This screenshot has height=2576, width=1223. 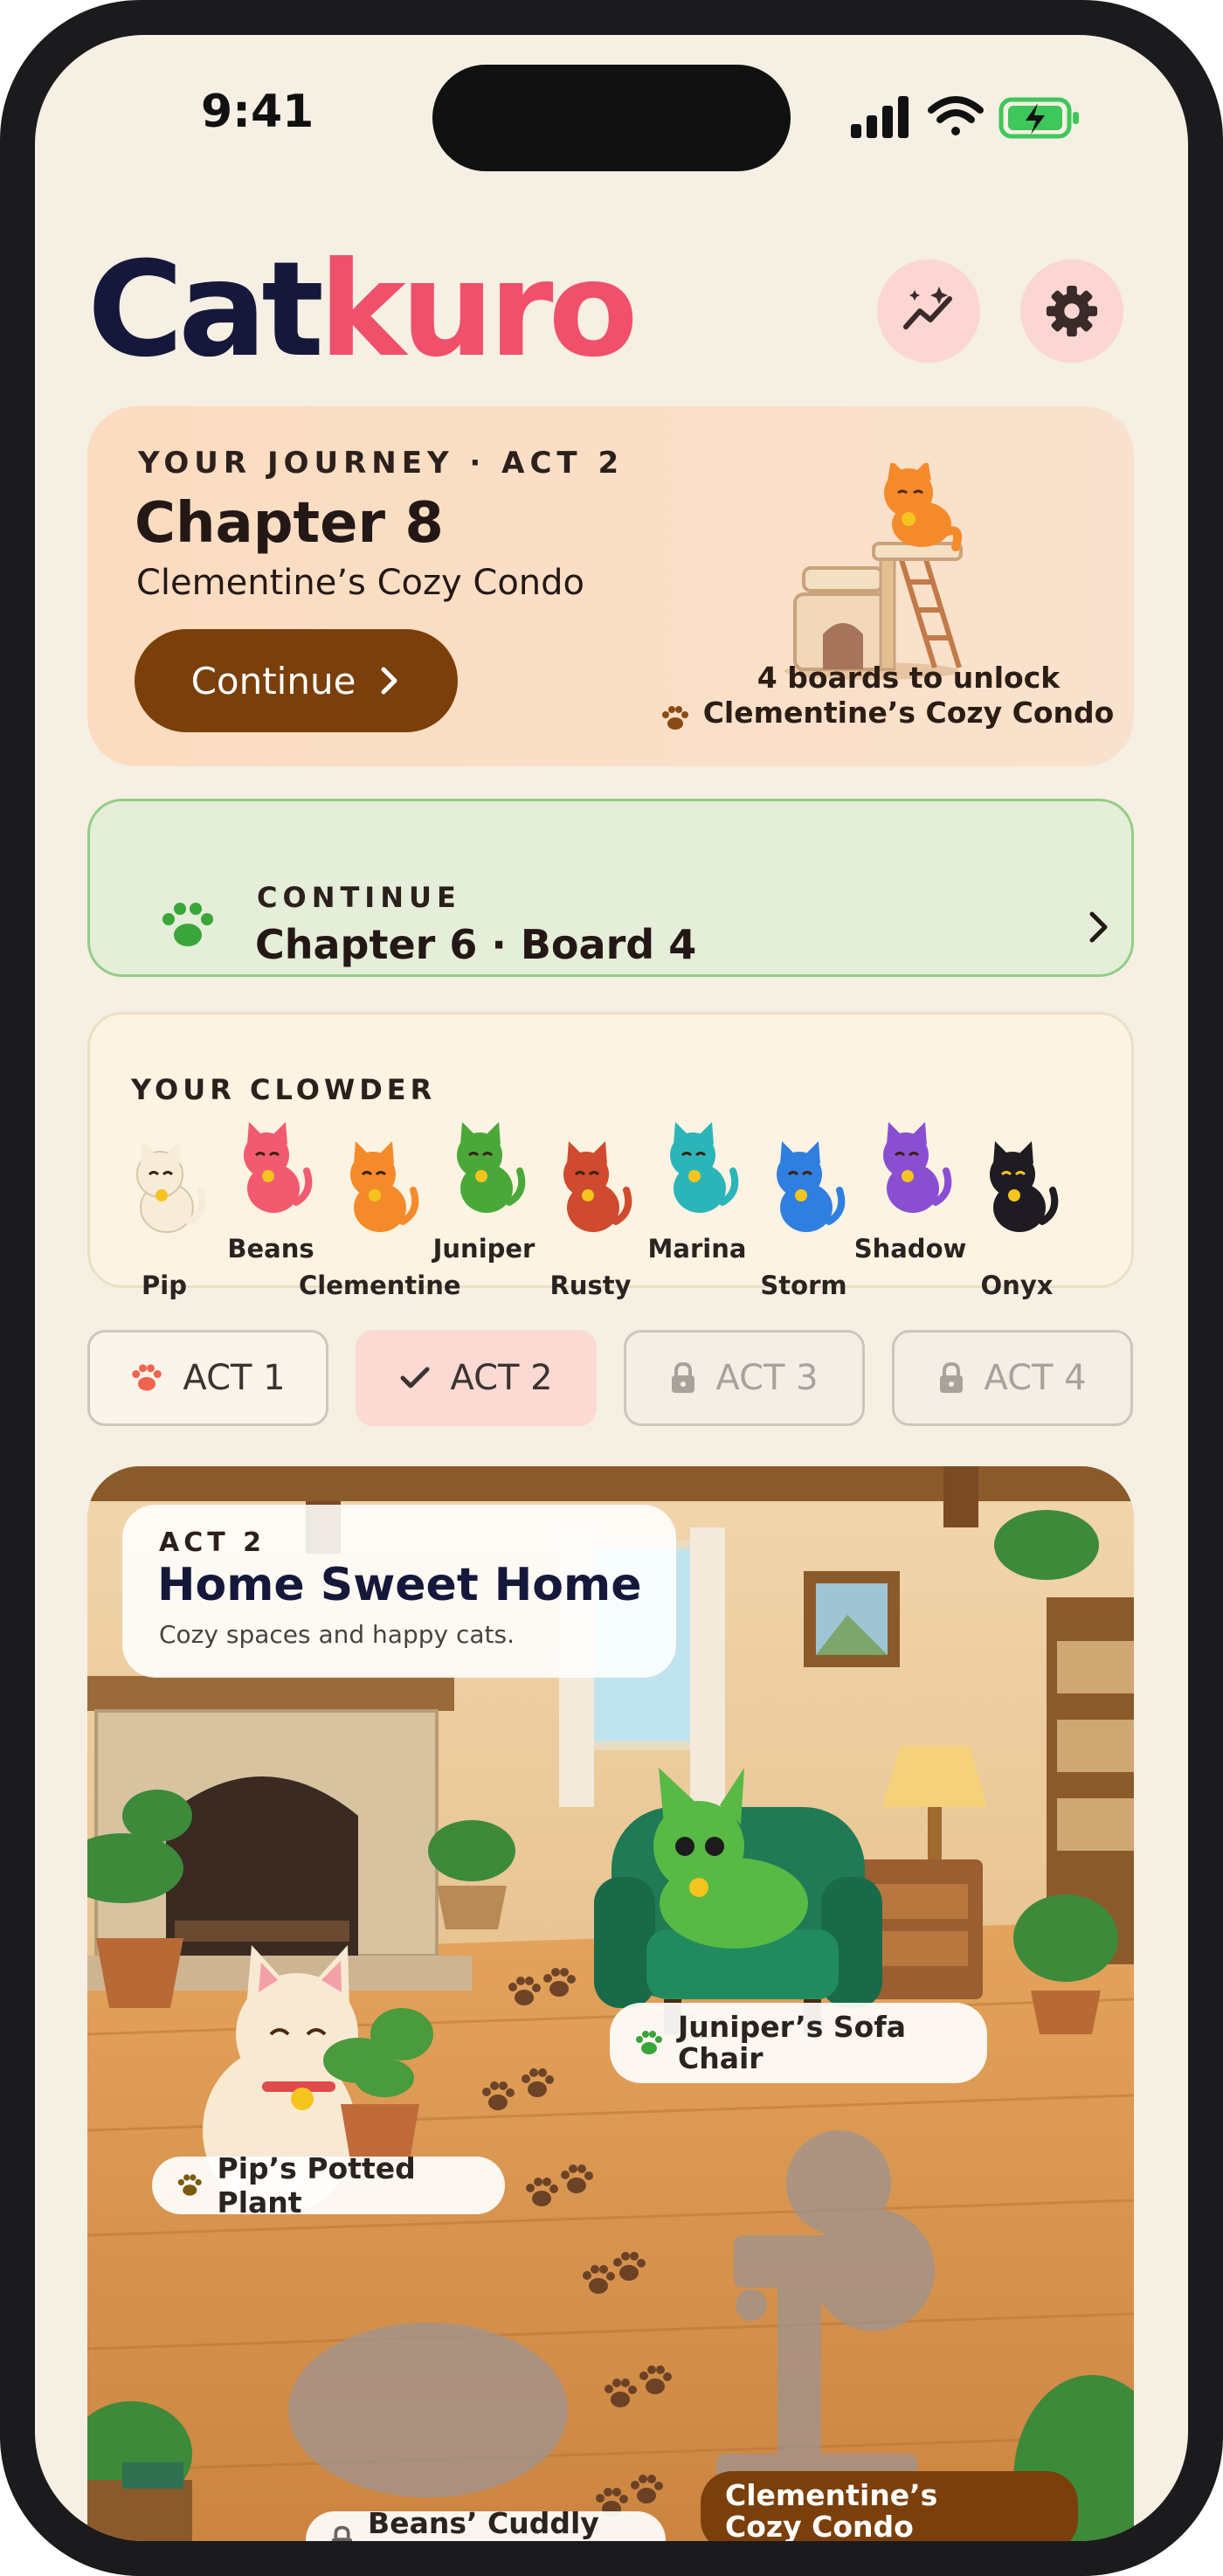 I want to click on app-logo: Catkuro, so click(x=363, y=310).